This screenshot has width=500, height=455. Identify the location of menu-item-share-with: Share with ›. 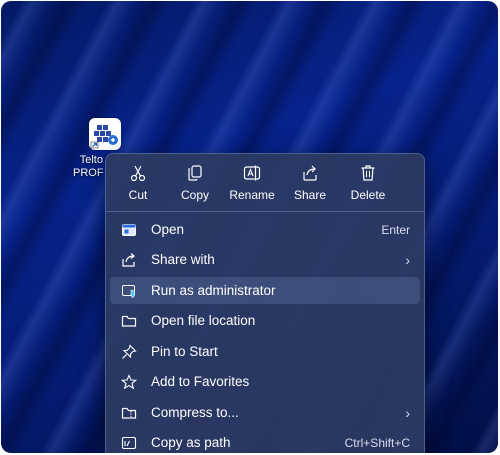
(265, 259).